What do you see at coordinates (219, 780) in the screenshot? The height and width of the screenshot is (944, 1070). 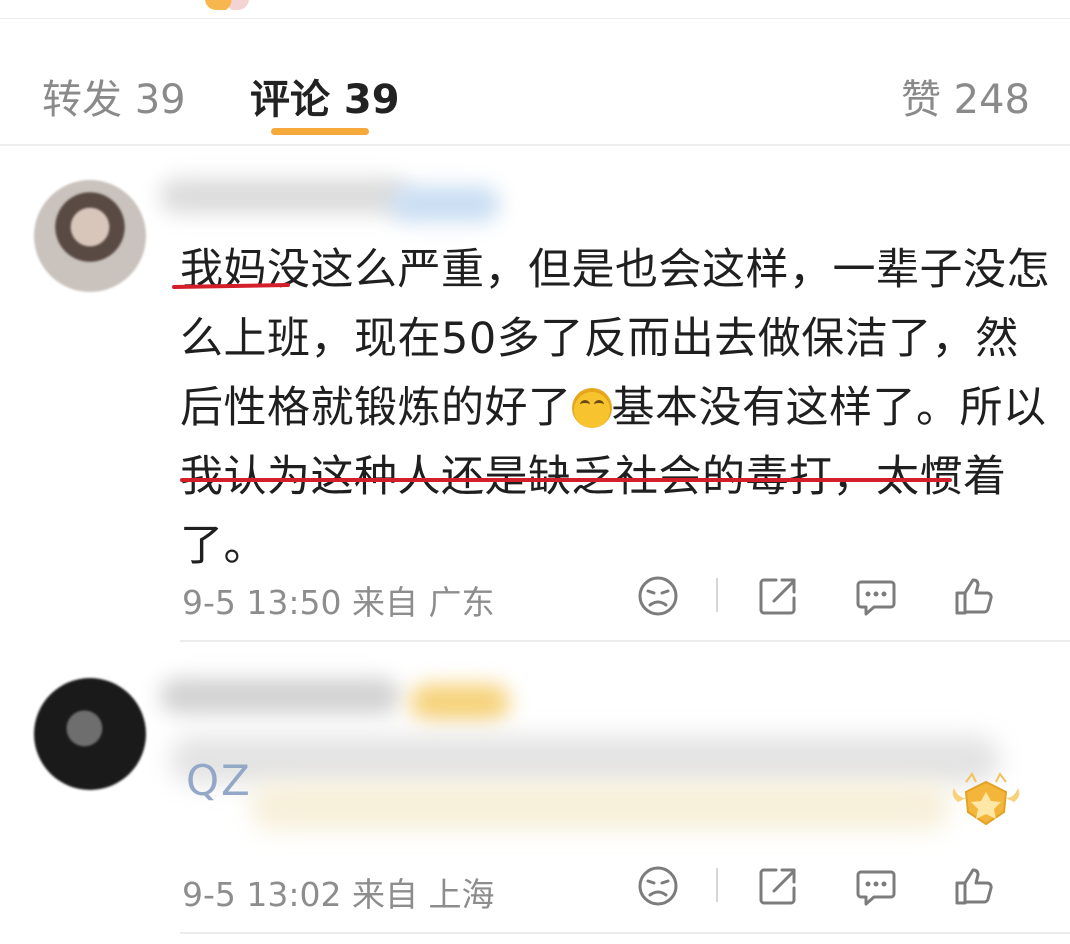 I see `comment-text-fragment: QZ` at bounding box center [219, 780].